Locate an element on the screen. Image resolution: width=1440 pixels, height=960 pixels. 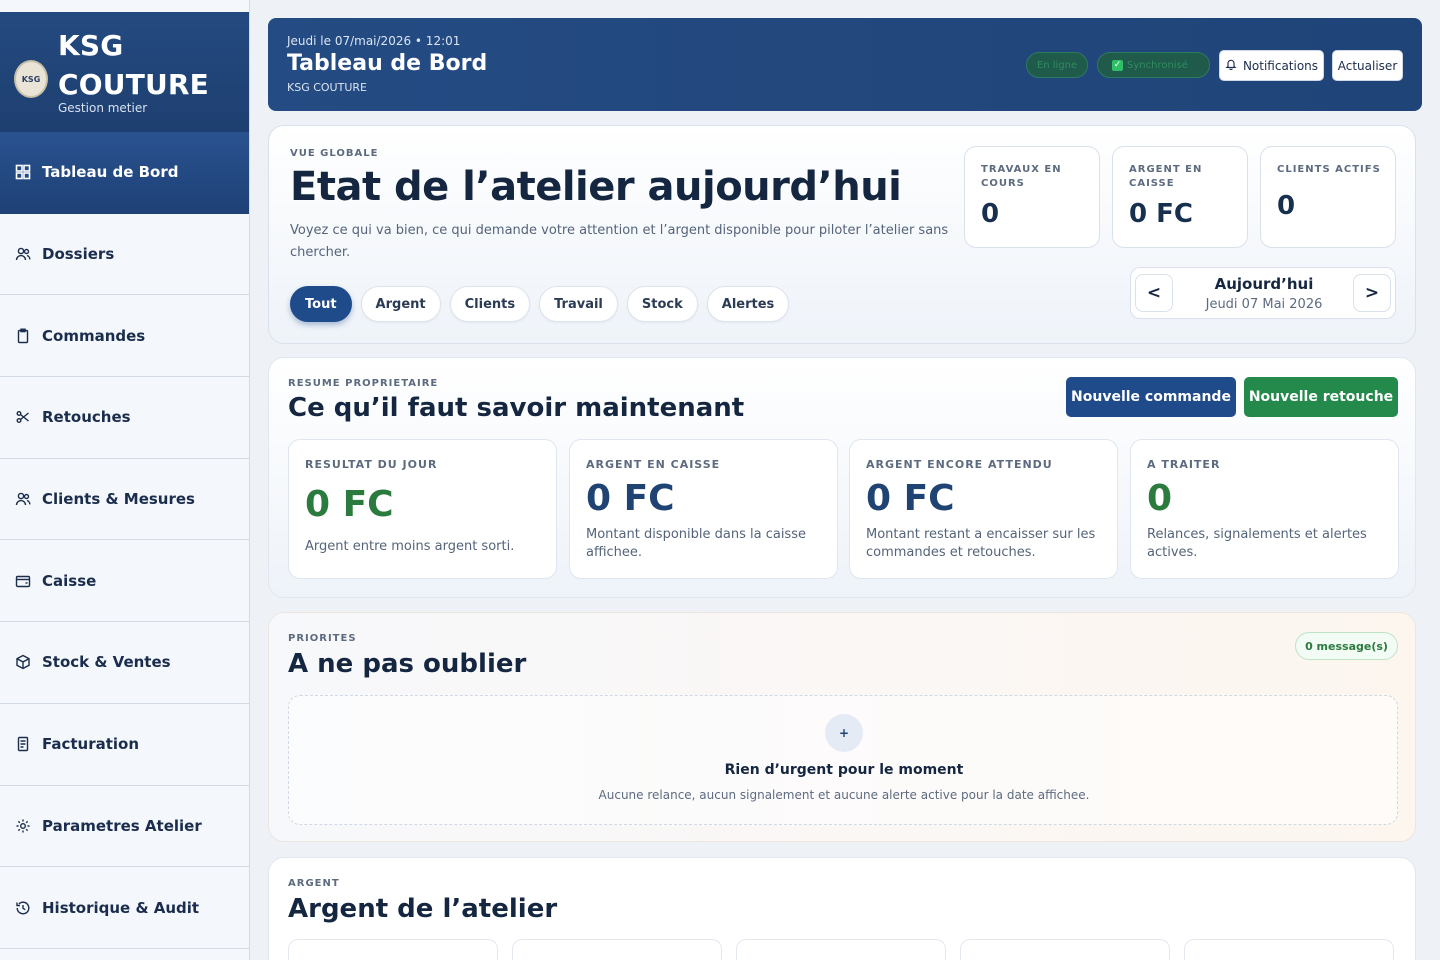
brand-name: KSG COUTURE is located at coordinates (134, 65).